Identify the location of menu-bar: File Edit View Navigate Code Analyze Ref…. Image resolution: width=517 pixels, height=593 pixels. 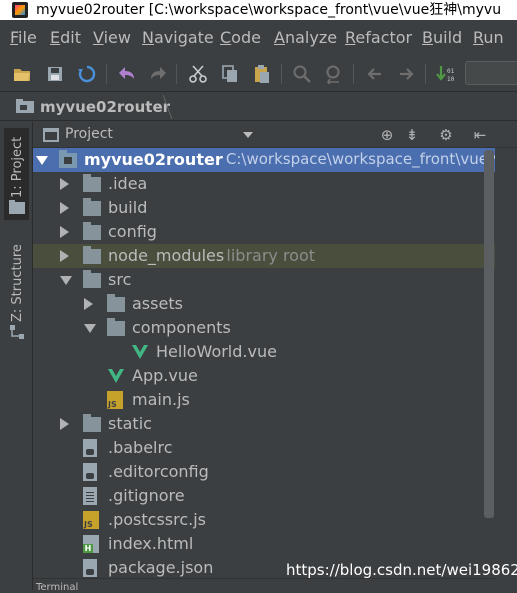
(258, 38).